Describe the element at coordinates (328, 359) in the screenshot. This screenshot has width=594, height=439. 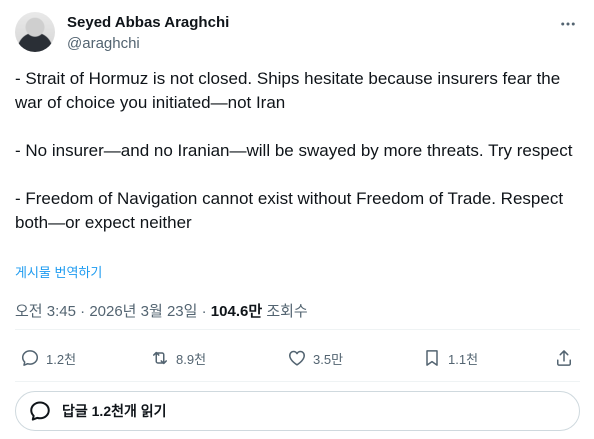
I see `like-count: 3.5만` at that location.